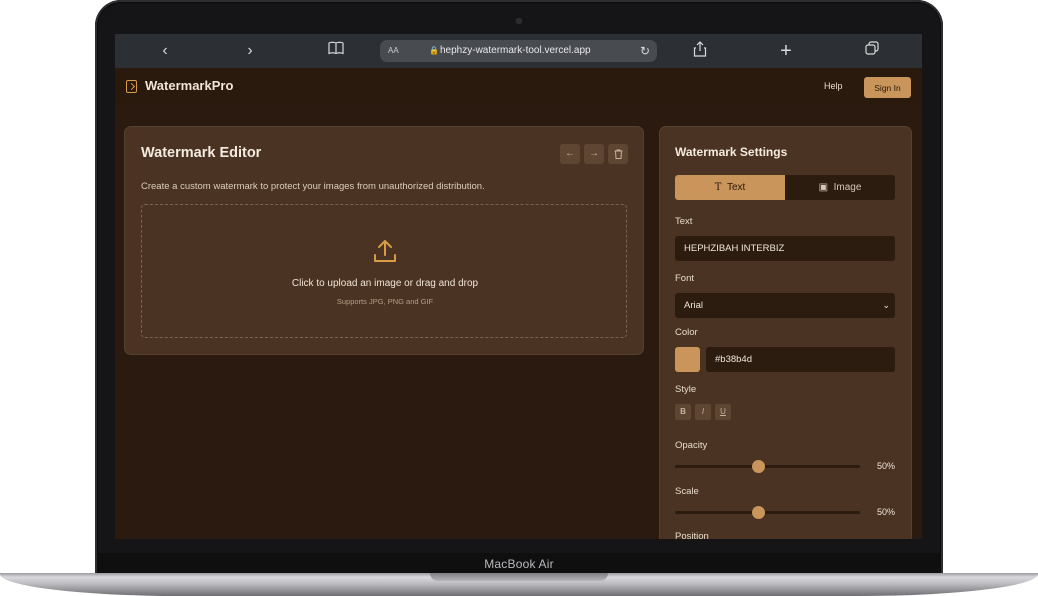 This screenshot has height=596, width=1038. What do you see at coordinates (518, 87) in the screenshot?
I see `app-header: WatermarkPro Help Sign In` at bounding box center [518, 87].